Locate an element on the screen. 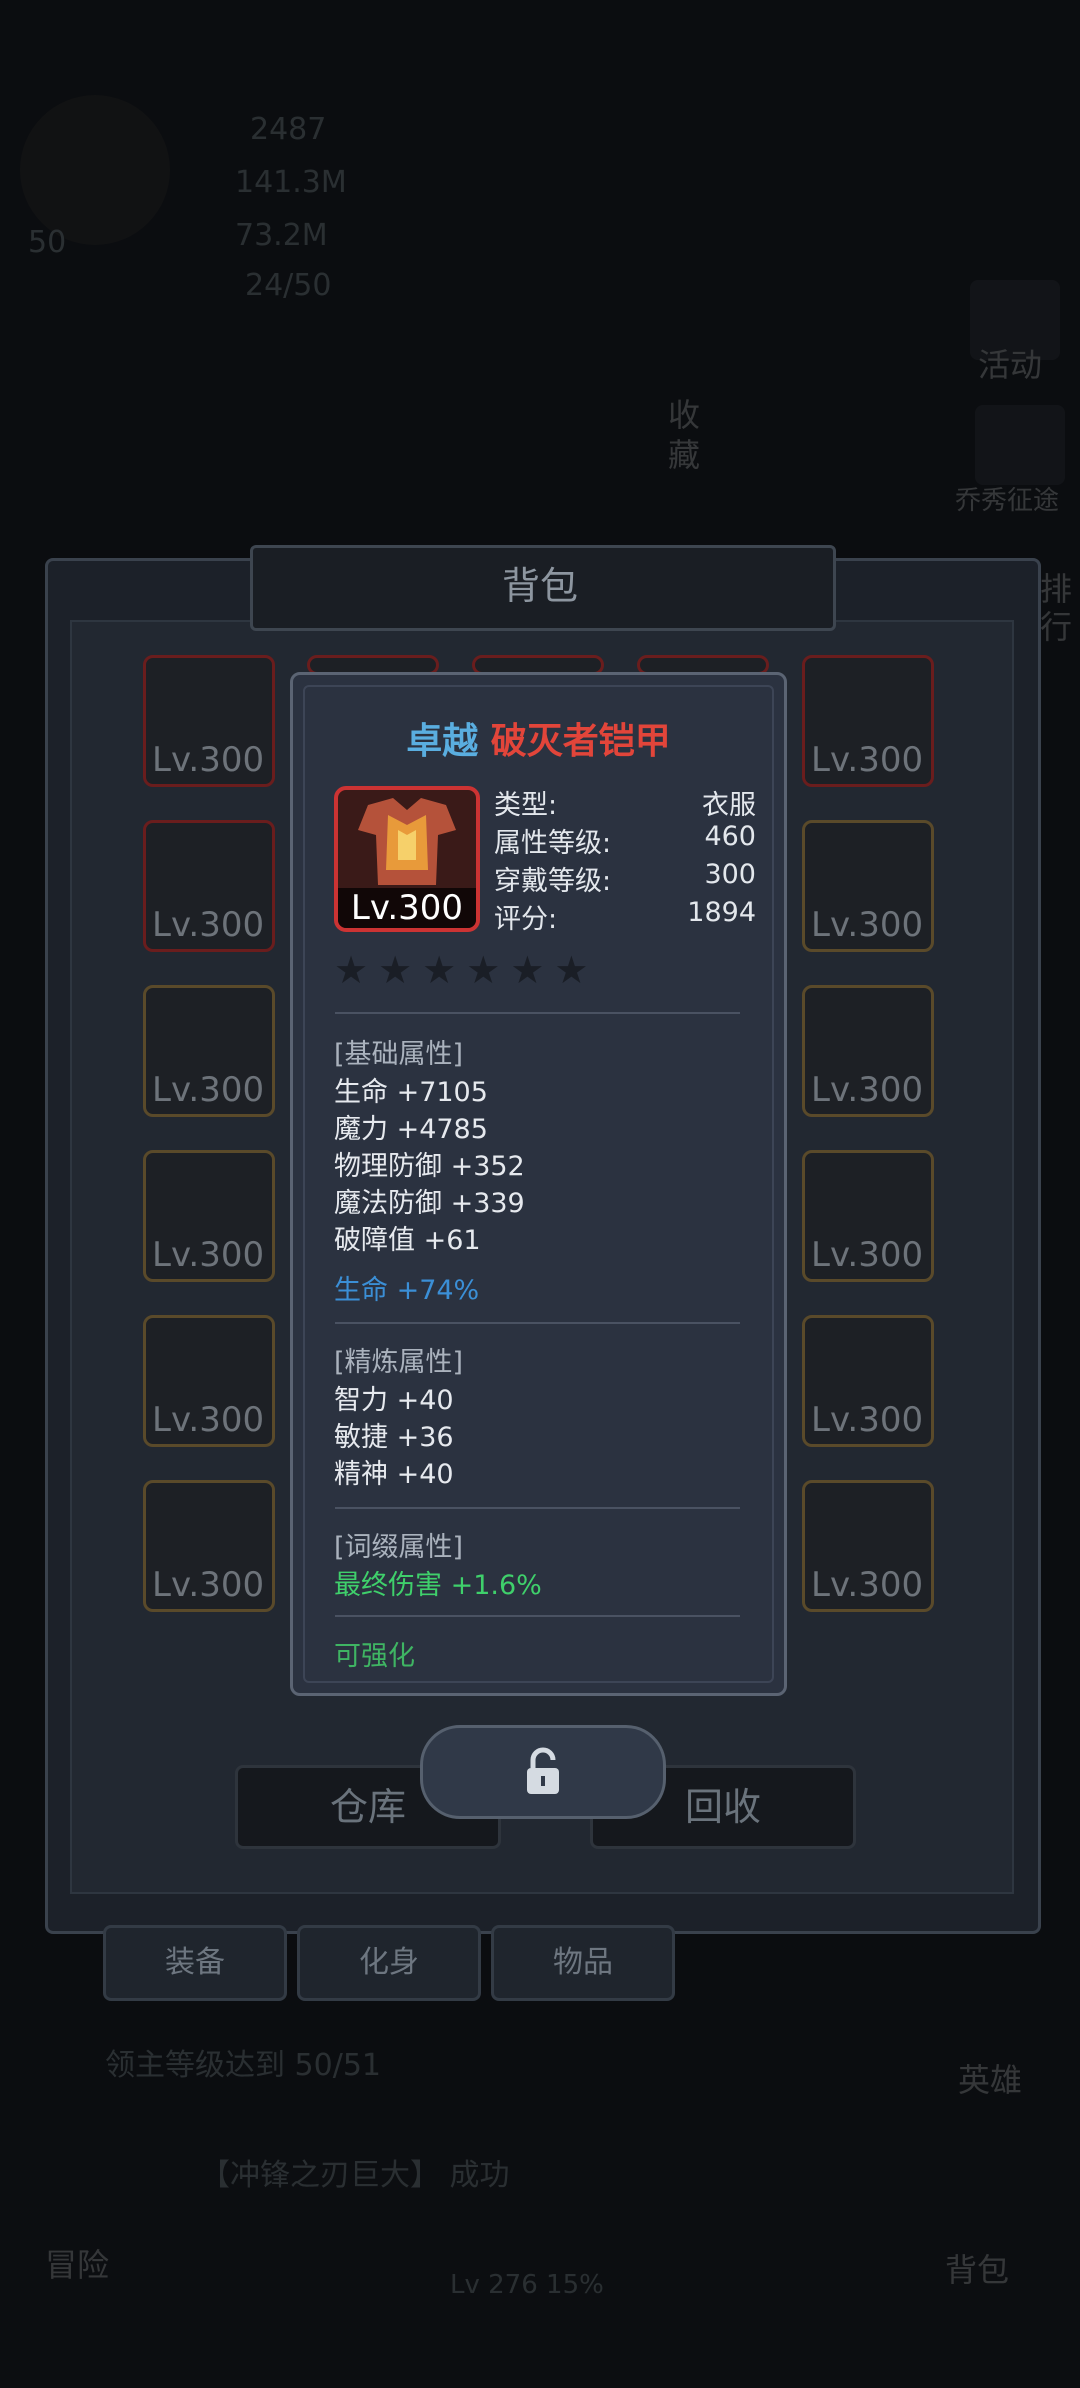  affix-attributes-header: [词缀属性] is located at coordinates (399, 1547).